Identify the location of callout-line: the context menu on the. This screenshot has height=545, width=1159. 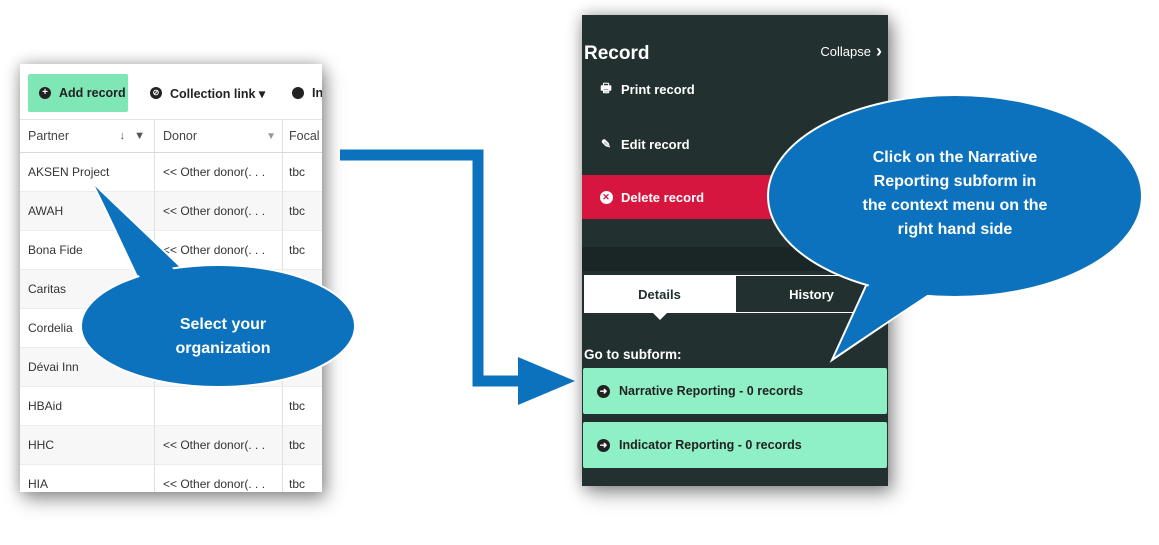
(955, 205).